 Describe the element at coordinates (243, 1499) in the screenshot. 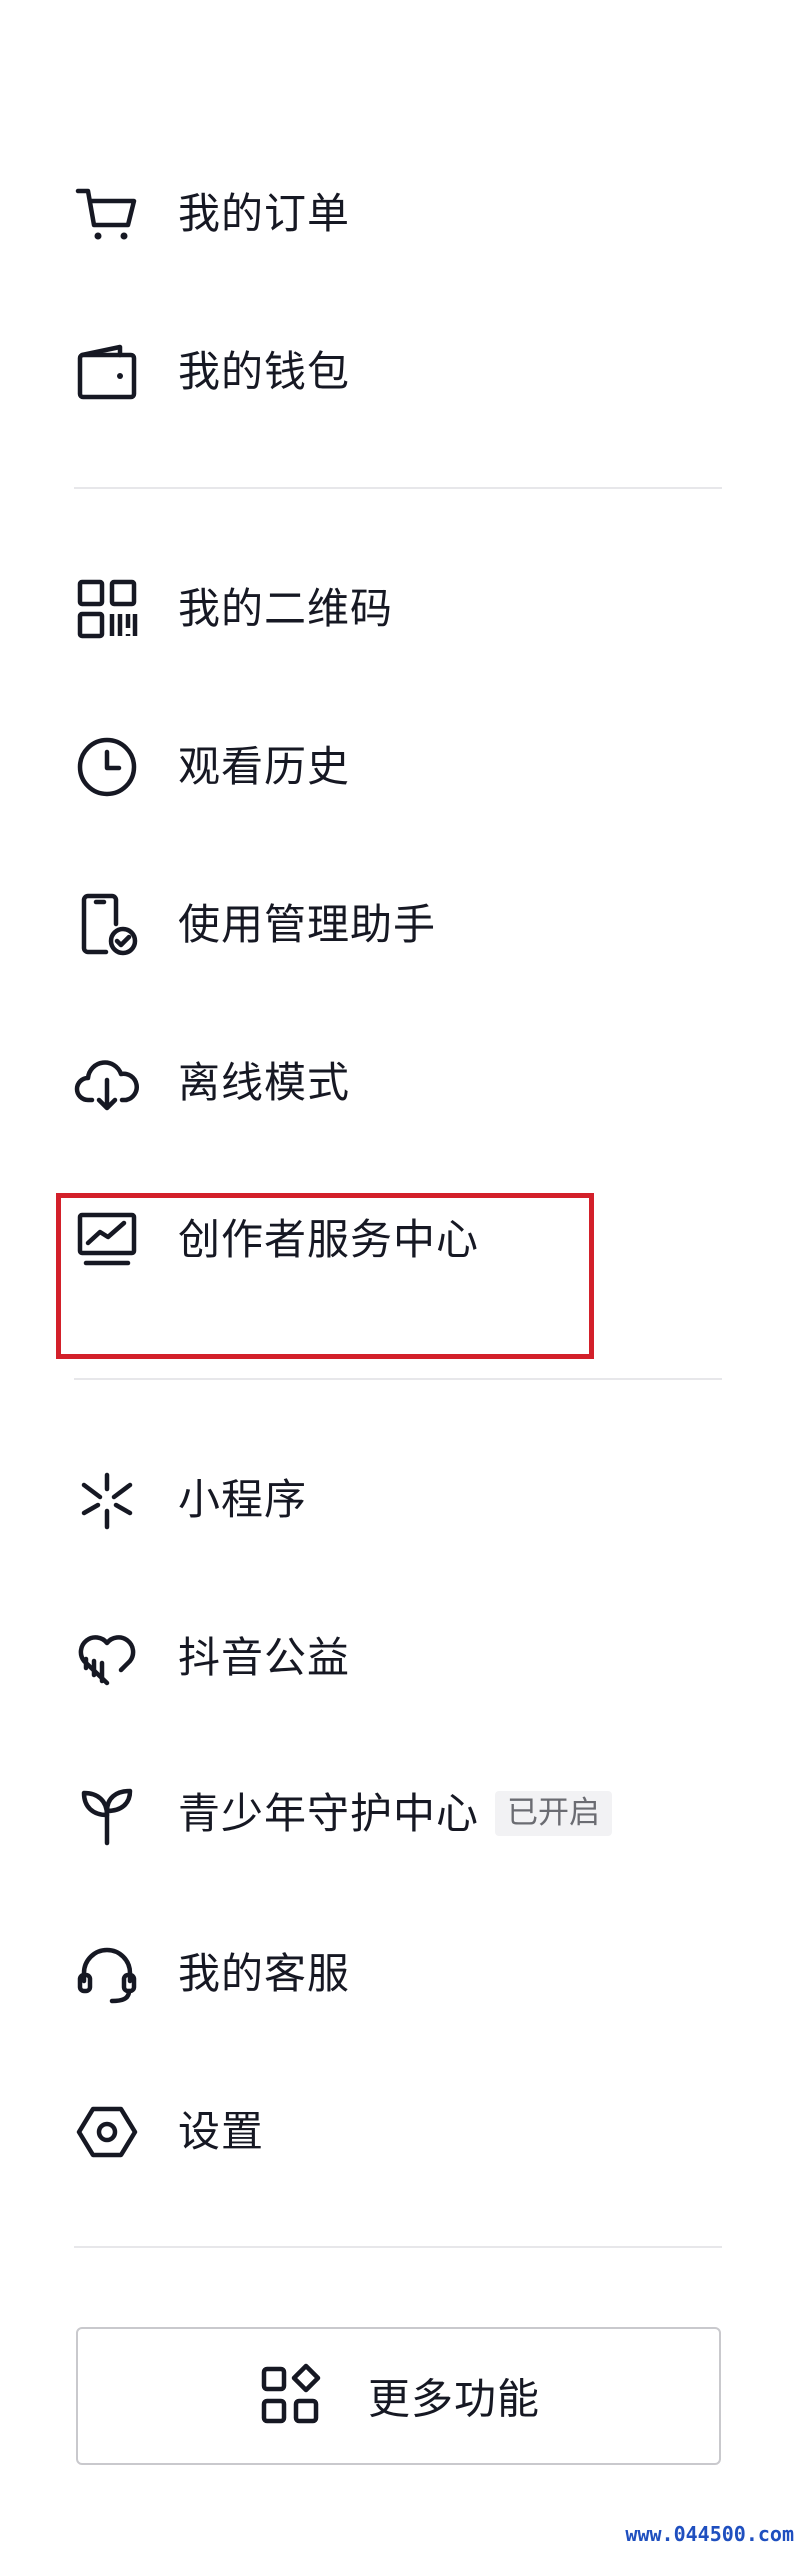

I see `menu-item-label: 小程序` at that location.